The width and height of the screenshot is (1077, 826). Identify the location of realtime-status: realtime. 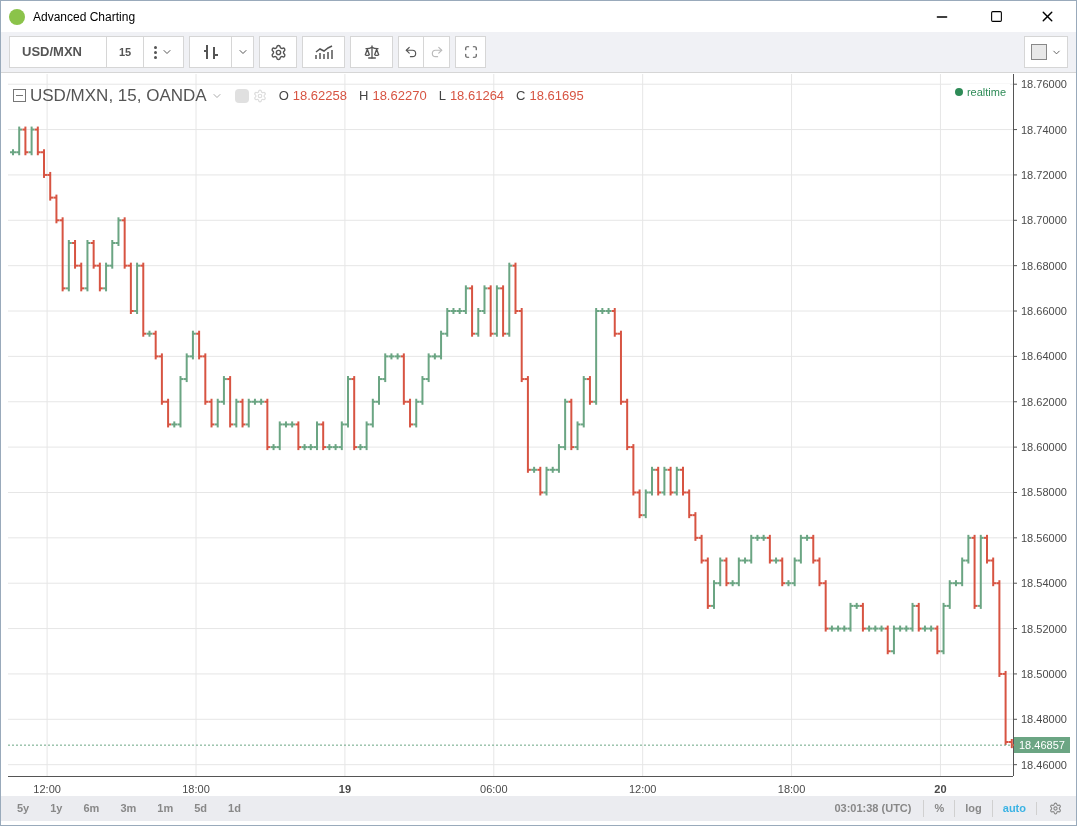
(986, 92).